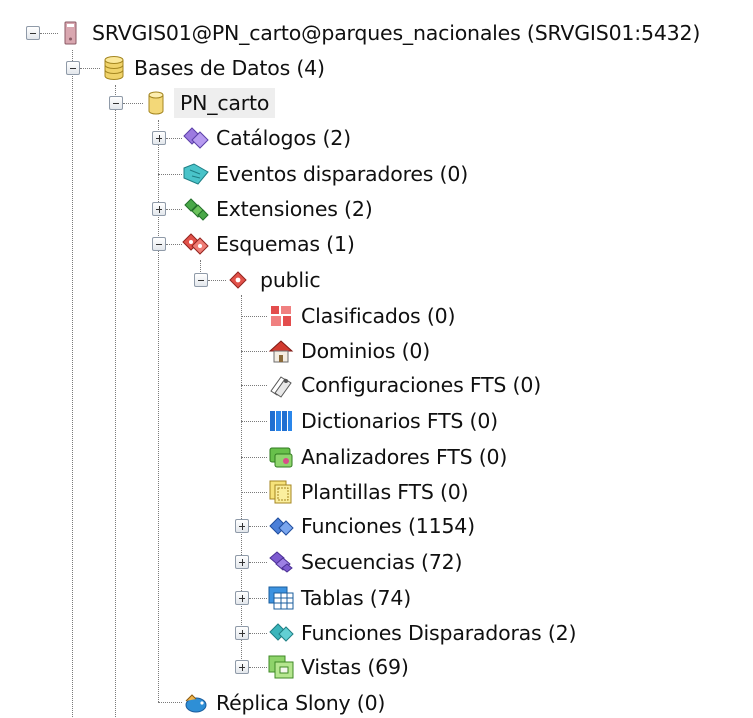  What do you see at coordinates (281, 633) in the screenshot?
I see `trigger-functions-icon` at bounding box center [281, 633].